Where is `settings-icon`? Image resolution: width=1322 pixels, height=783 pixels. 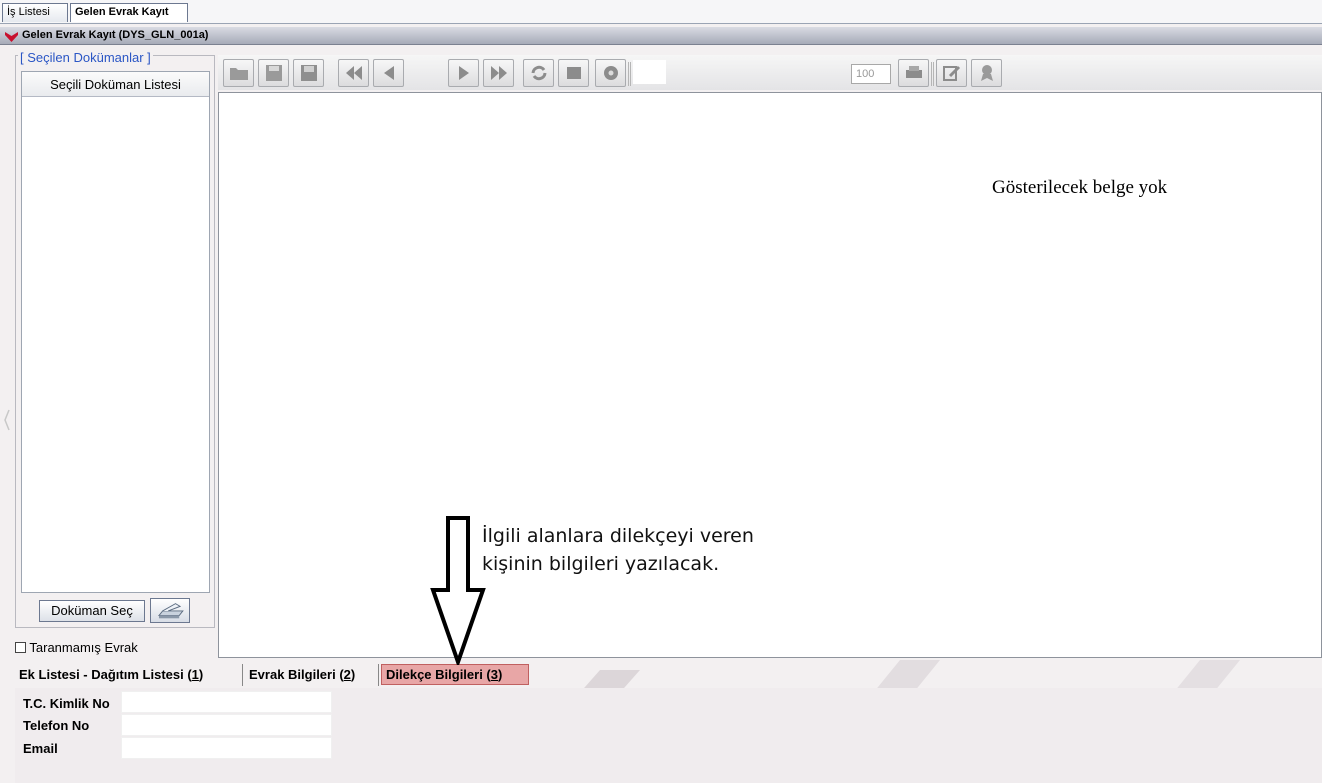
settings-icon is located at coordinates (611, 73).